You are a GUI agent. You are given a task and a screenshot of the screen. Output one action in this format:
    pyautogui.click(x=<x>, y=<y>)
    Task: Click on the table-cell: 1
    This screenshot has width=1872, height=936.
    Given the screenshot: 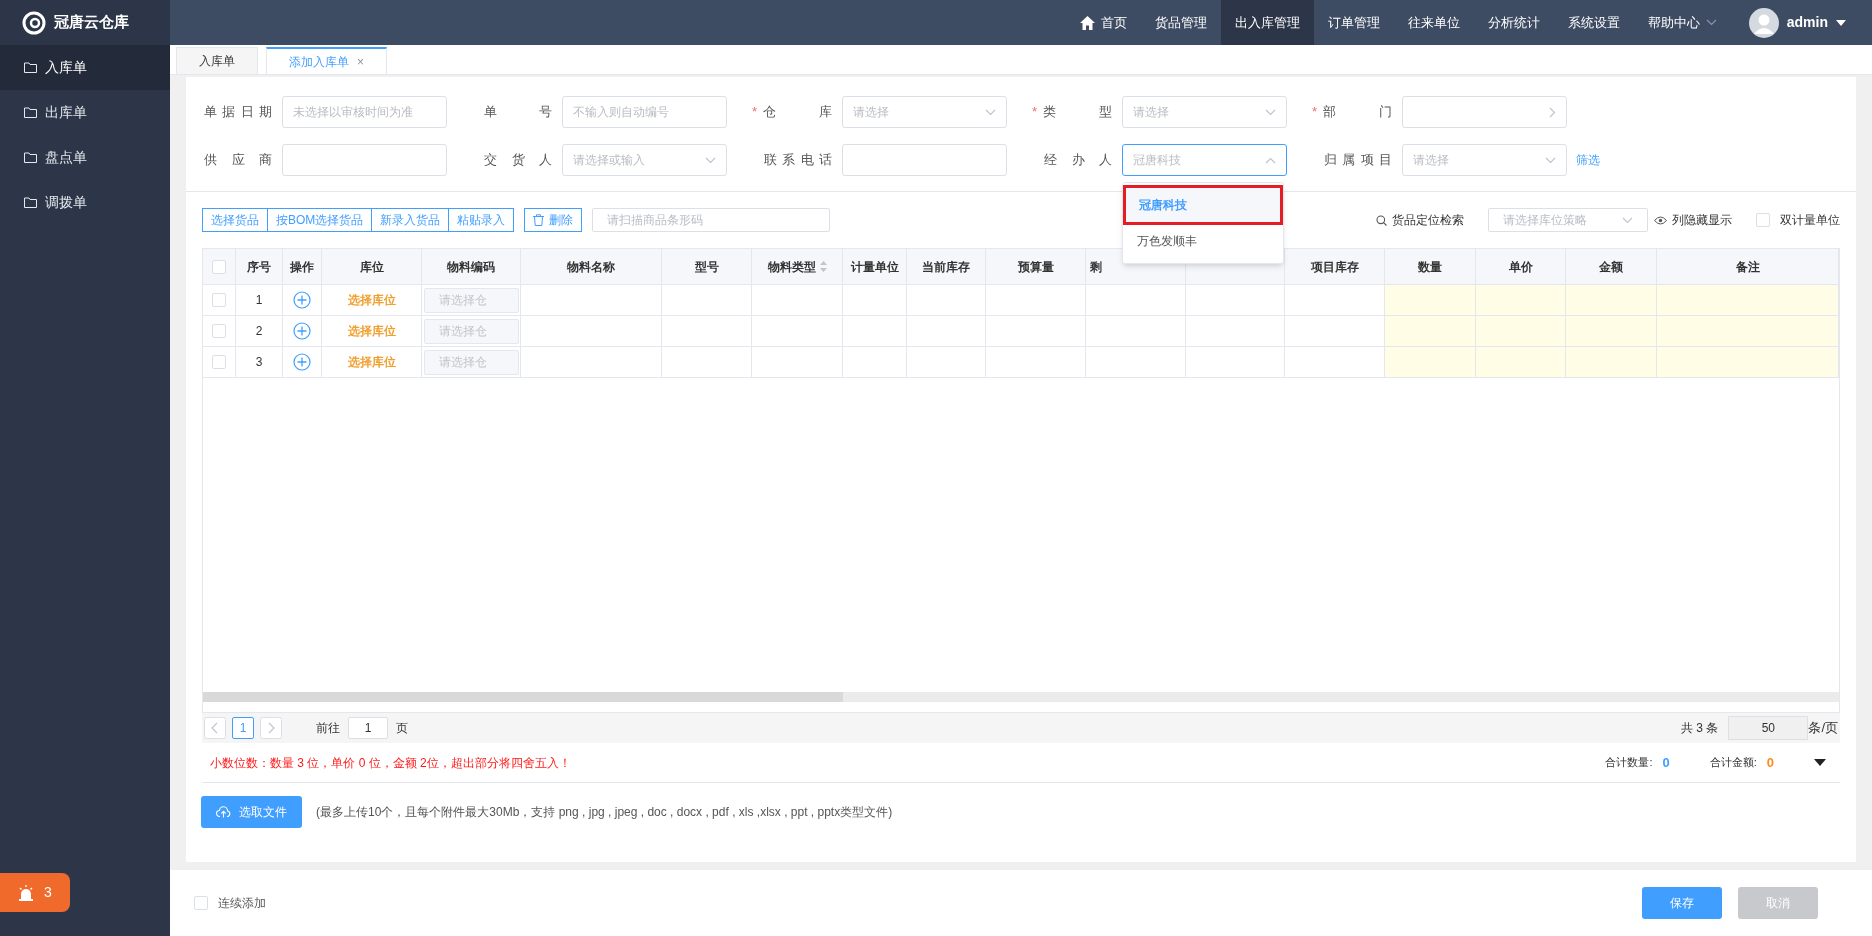 What is the action you would take?
    pyautogui.click(x=259, y=300)
    